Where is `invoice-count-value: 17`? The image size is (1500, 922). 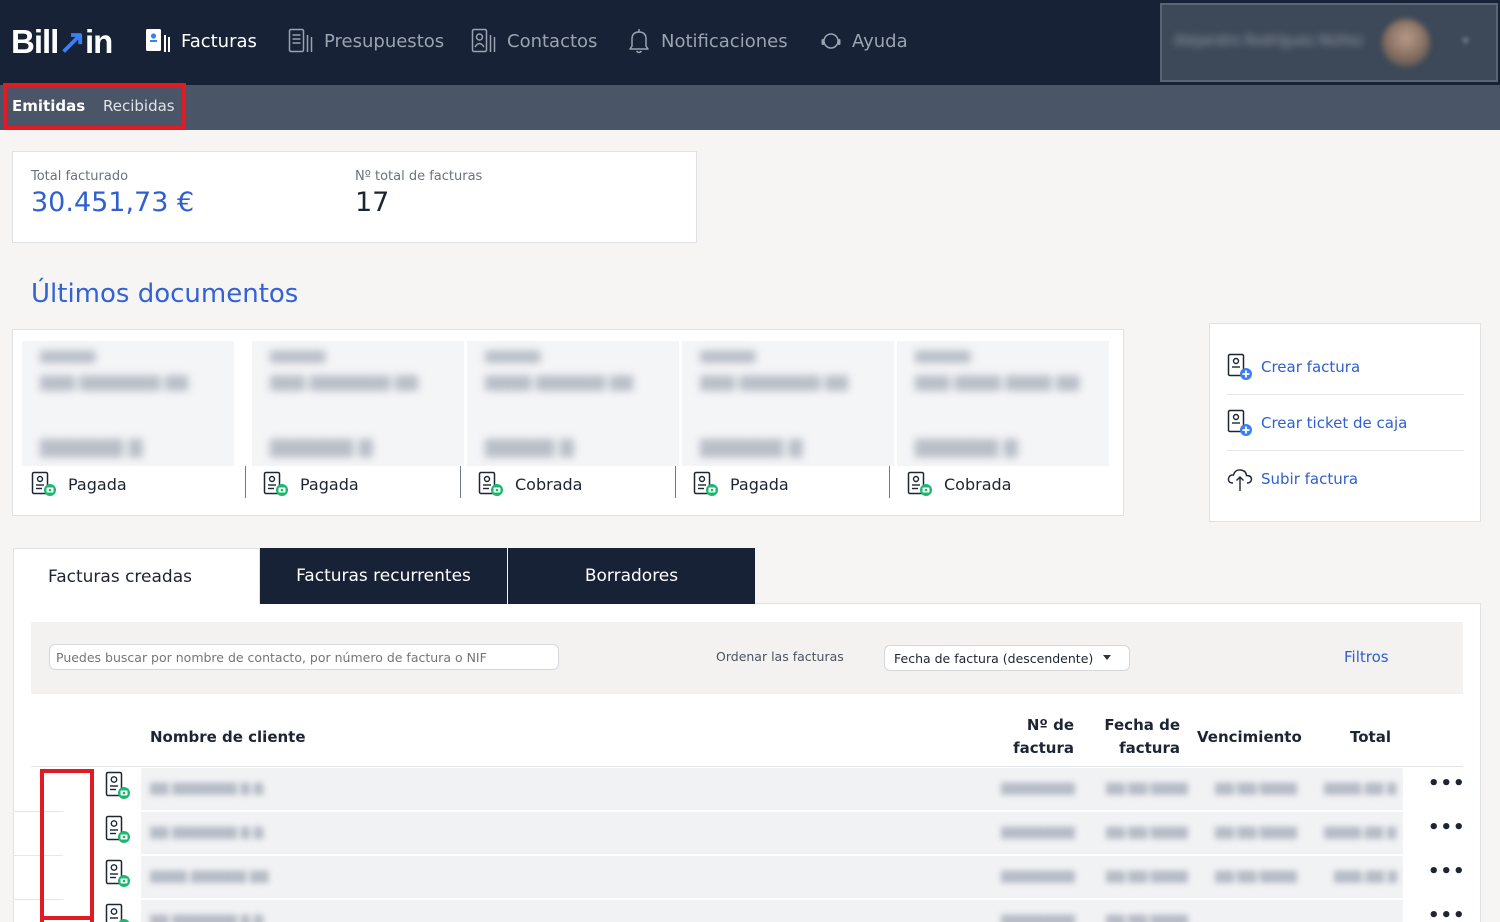
invoice-count-value: 17 is located at coordinates (372, 202).